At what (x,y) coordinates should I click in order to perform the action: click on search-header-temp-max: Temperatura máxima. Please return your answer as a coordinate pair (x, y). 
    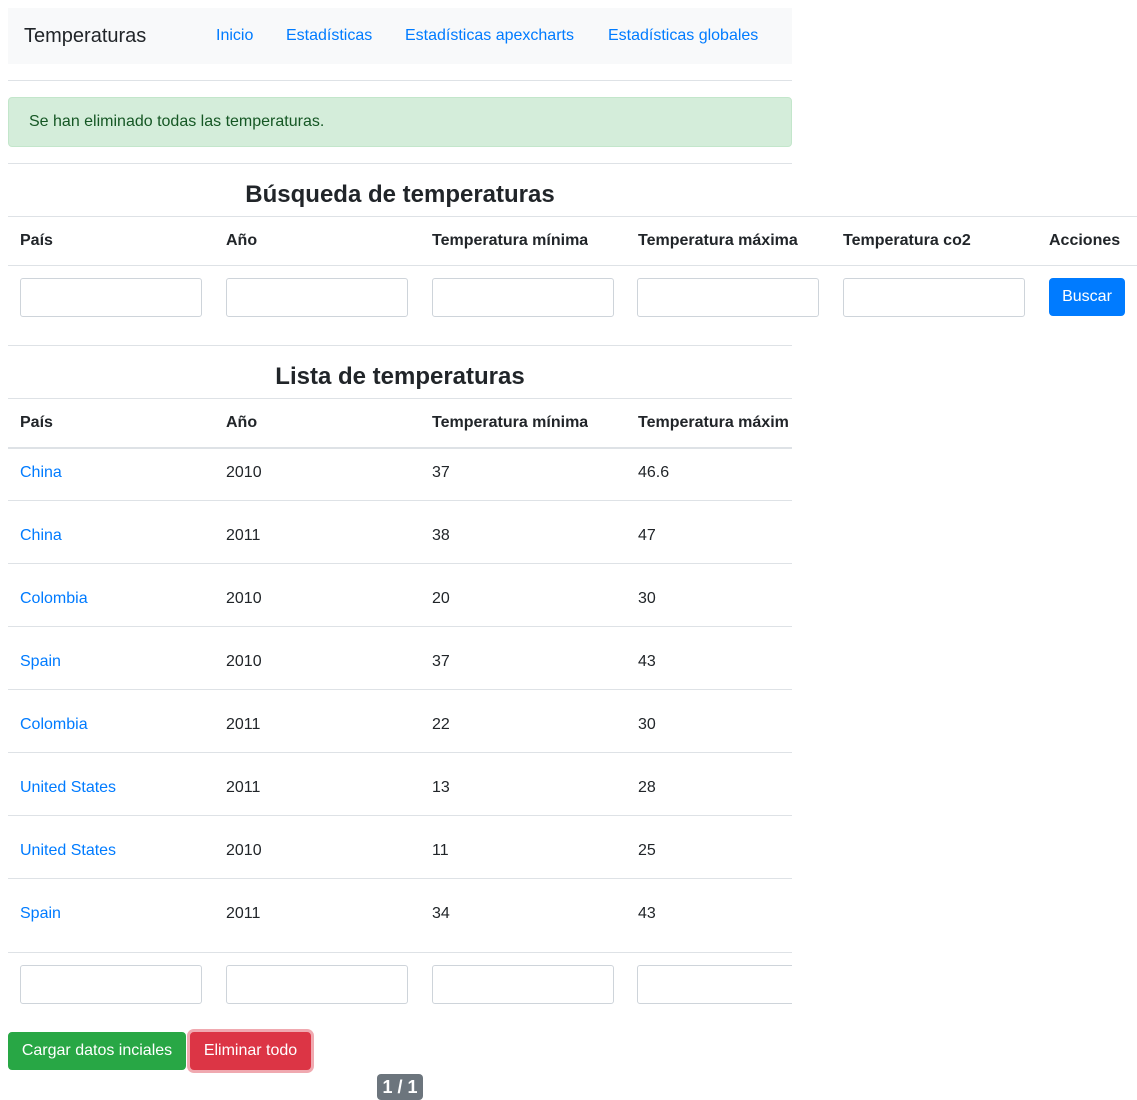
    Looking at the image, I should click on (718, 240).